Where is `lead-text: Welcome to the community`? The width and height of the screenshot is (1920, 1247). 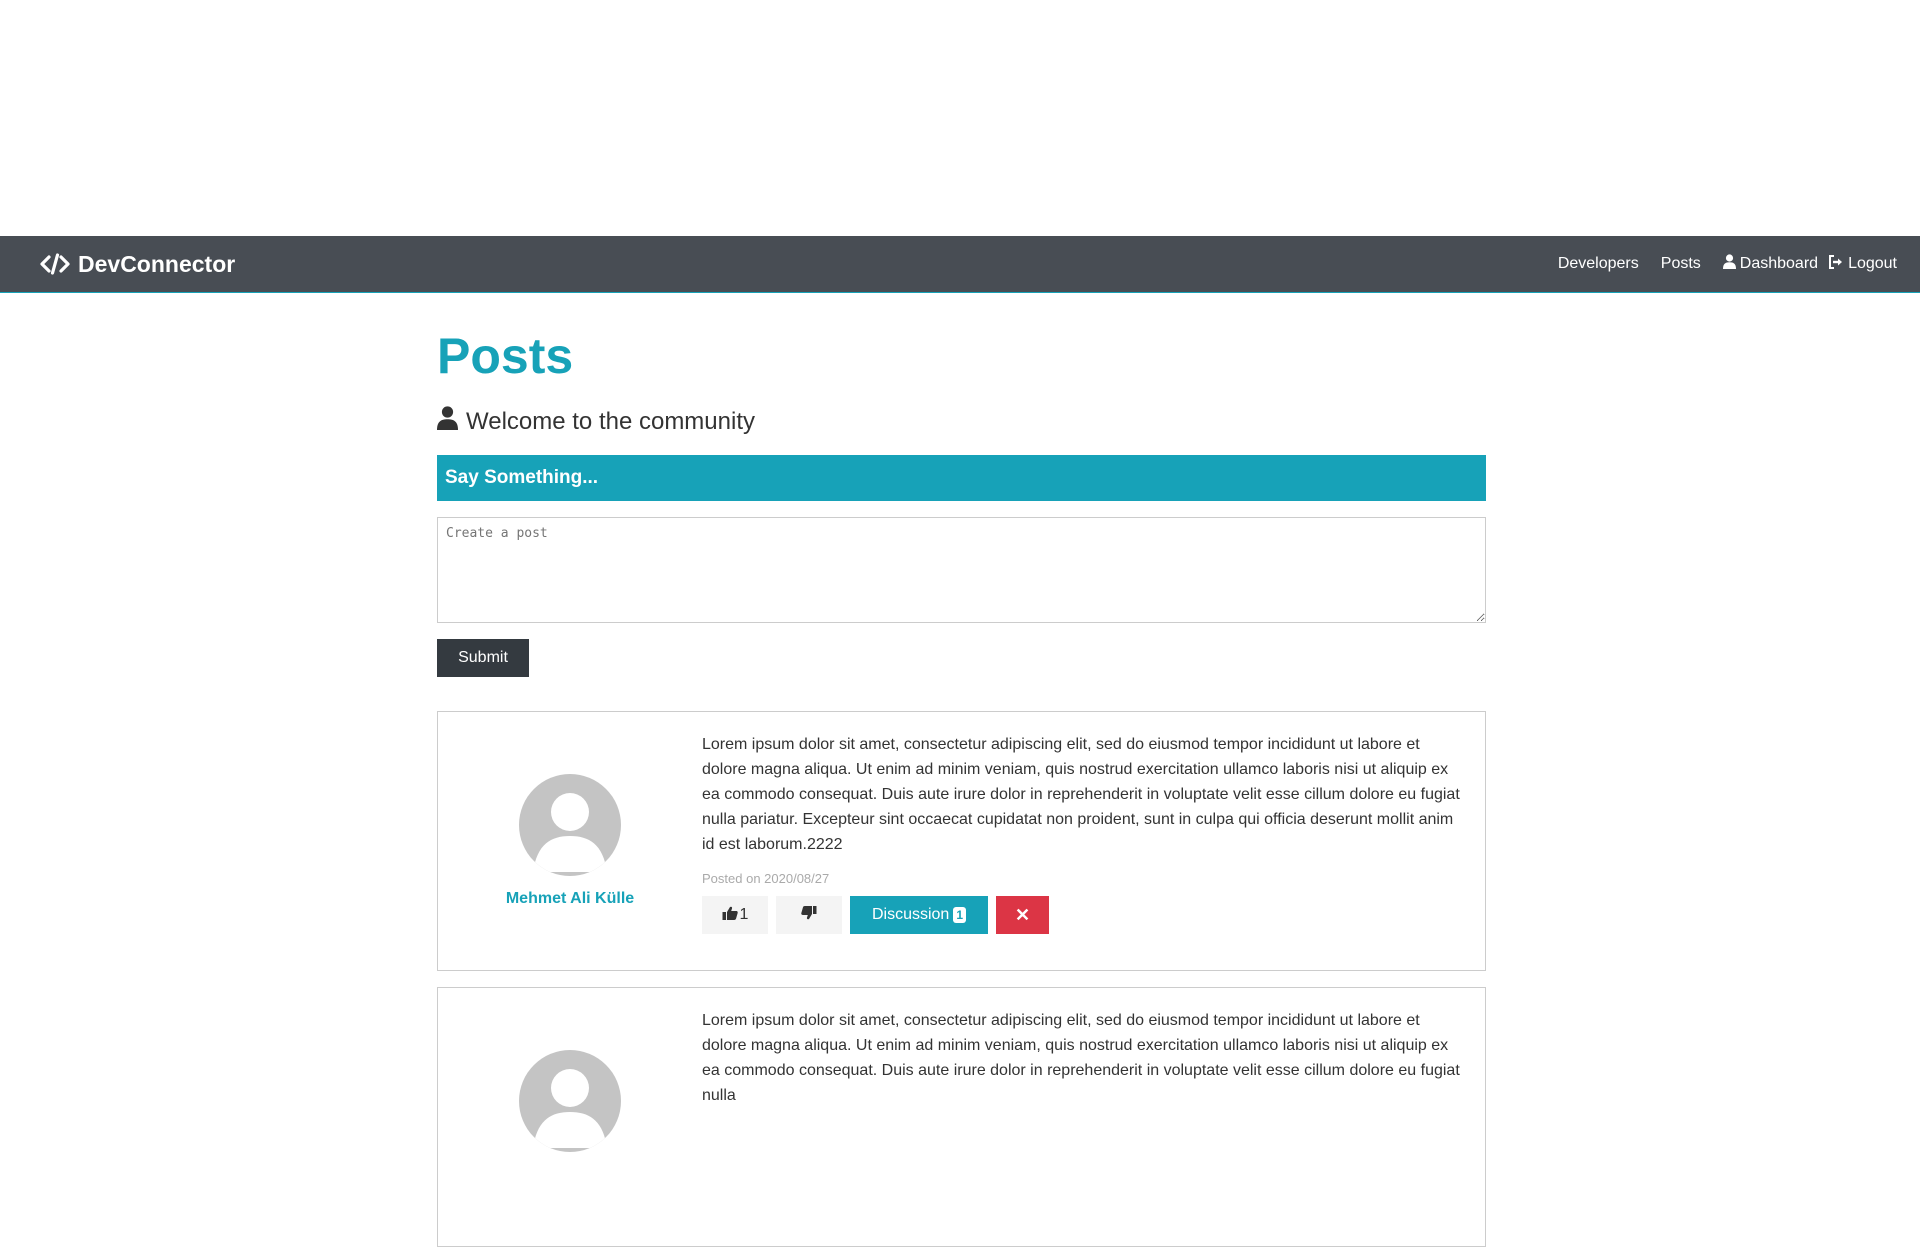
lead-text: Welcome to the community is located at coordinates (961, 421).